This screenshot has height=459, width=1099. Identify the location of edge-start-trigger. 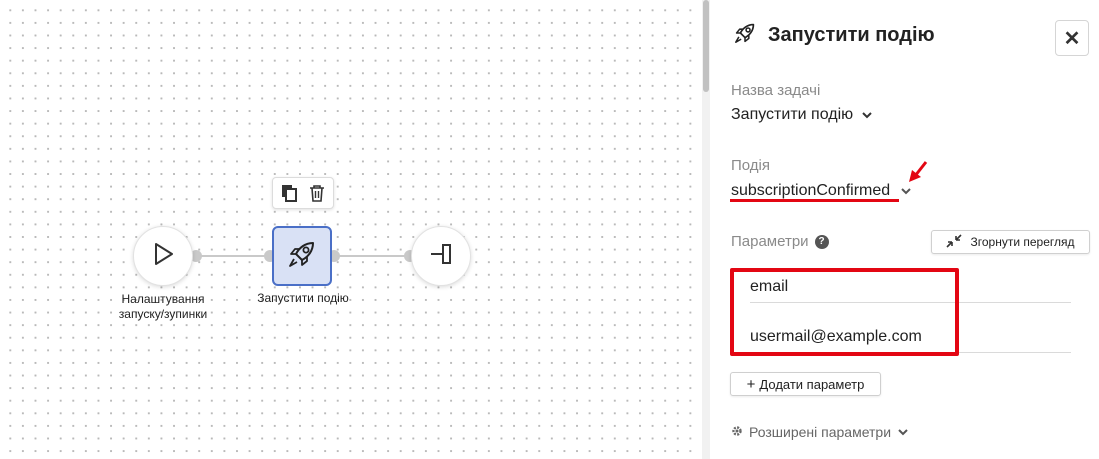
(234, 256).